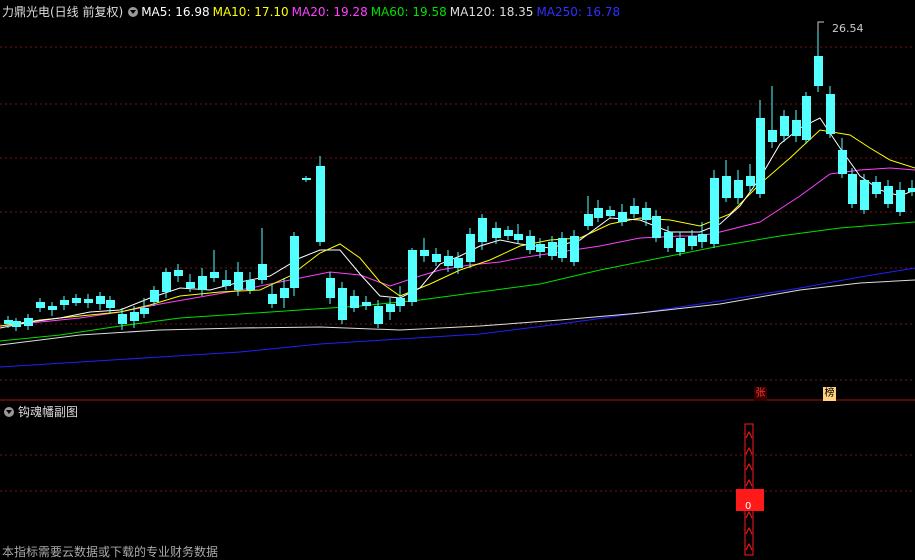  Describe the element at coordinates (748, 506) in the screenshot. I see `zero-label: 0` at that location.